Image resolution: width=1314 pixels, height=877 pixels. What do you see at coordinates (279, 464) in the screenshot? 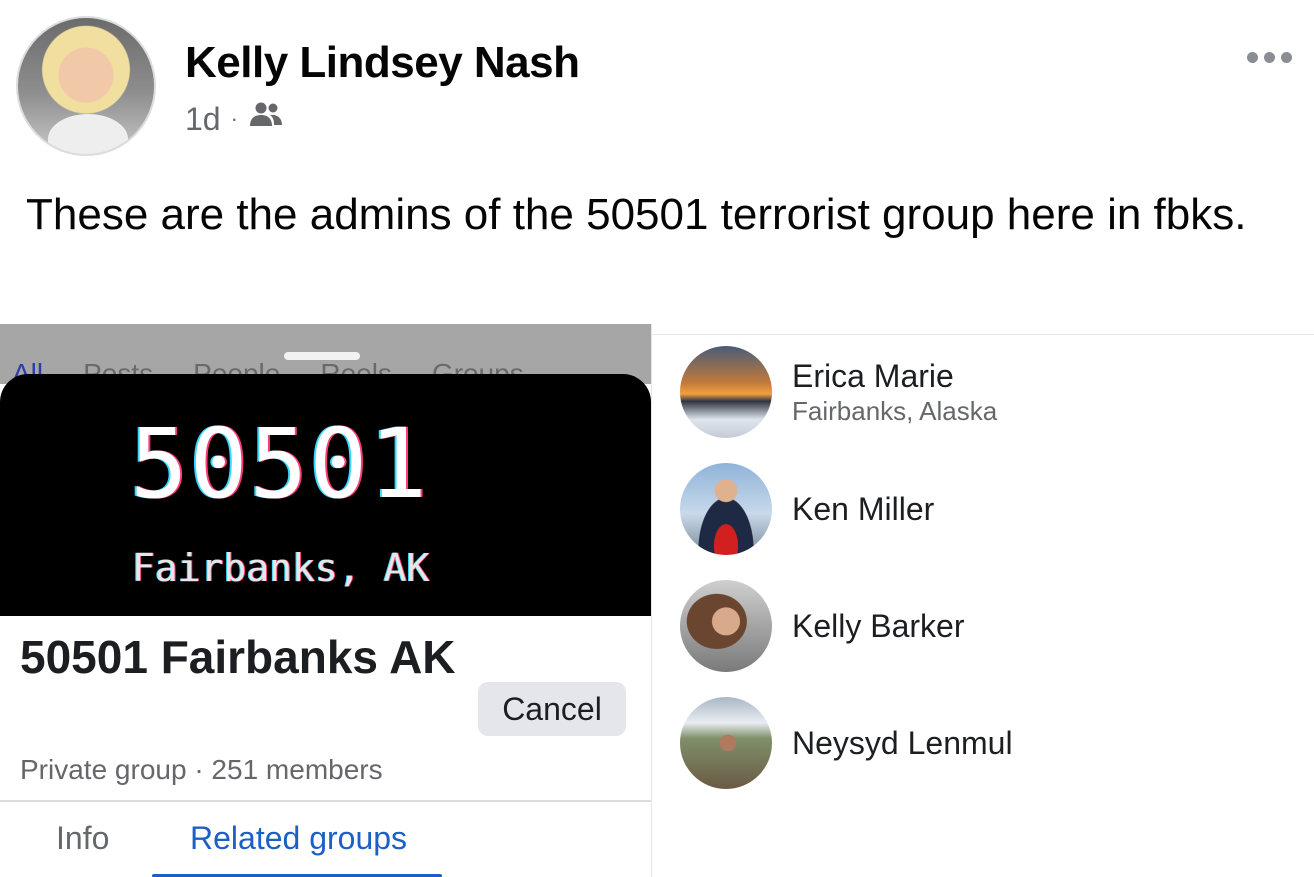
I see `cover-number: 50501` at bounding box center [279, 464].